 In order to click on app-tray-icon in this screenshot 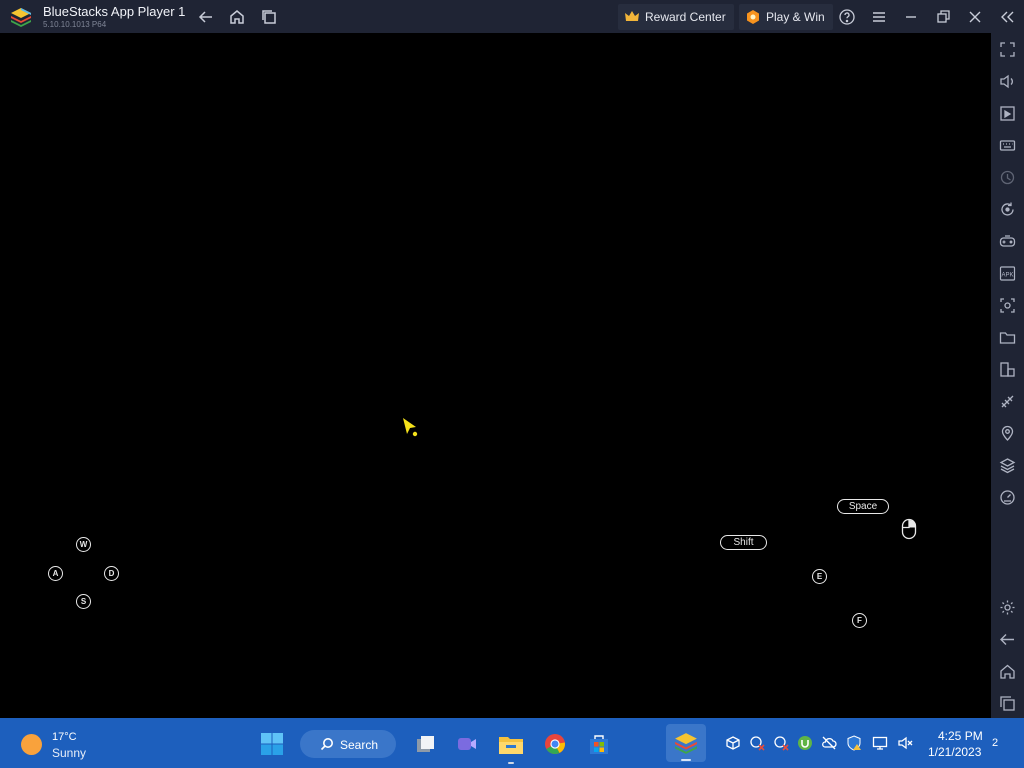, I will do `click(757, 743)`.